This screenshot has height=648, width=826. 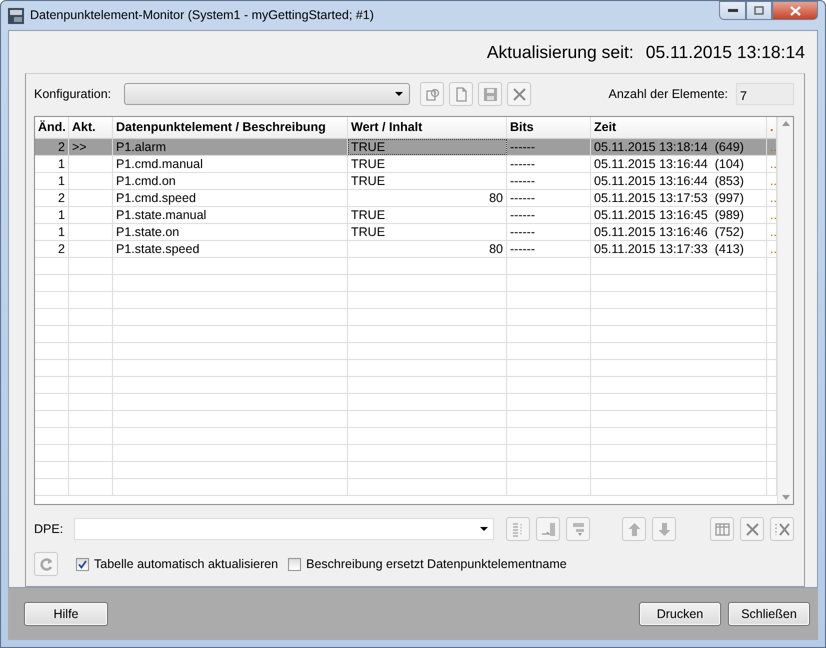 What do you see at coordinates (230, 249) in the screenshot?
I see `table-cell: P1.state.speed` at bounding box center [230, 249].